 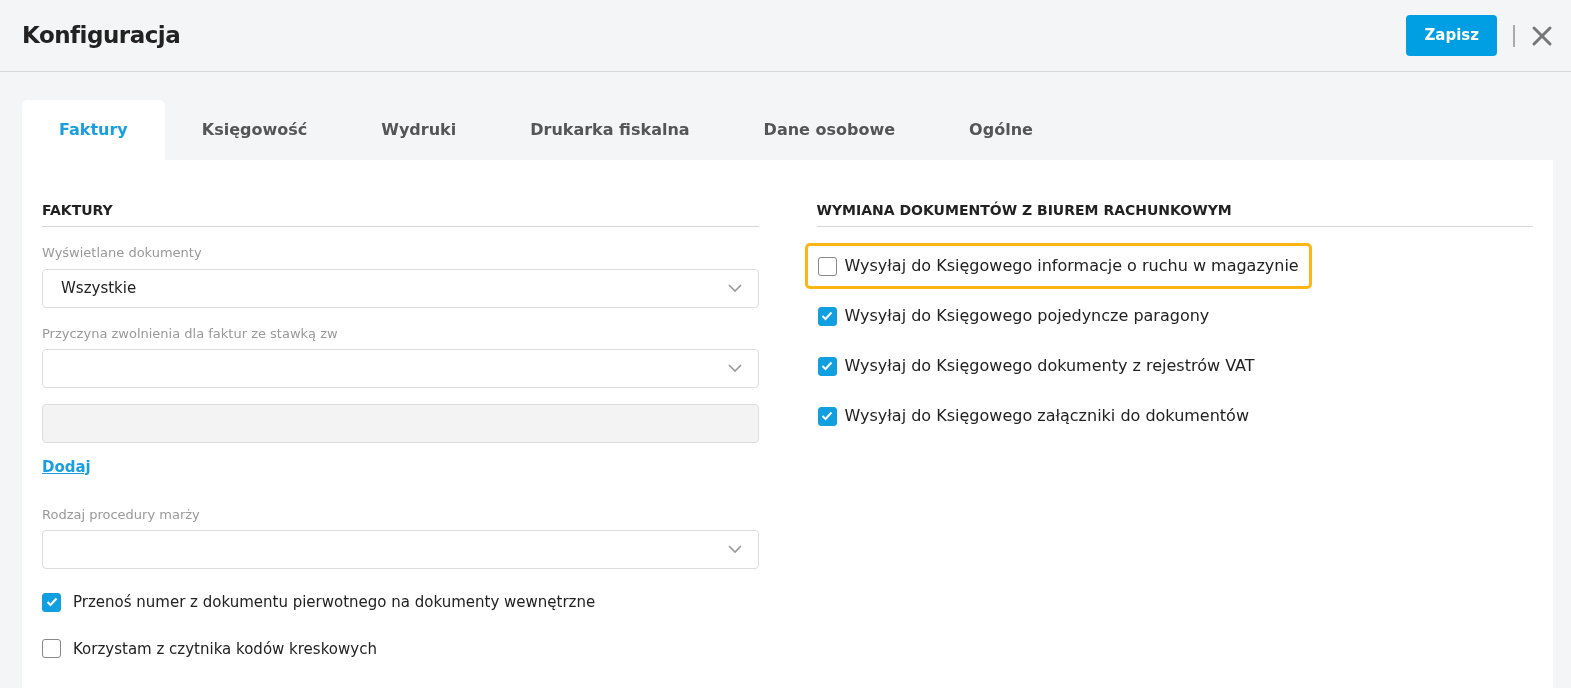 I want to click on tab: Drukarka fiskalna, so click(x=610, y=130).